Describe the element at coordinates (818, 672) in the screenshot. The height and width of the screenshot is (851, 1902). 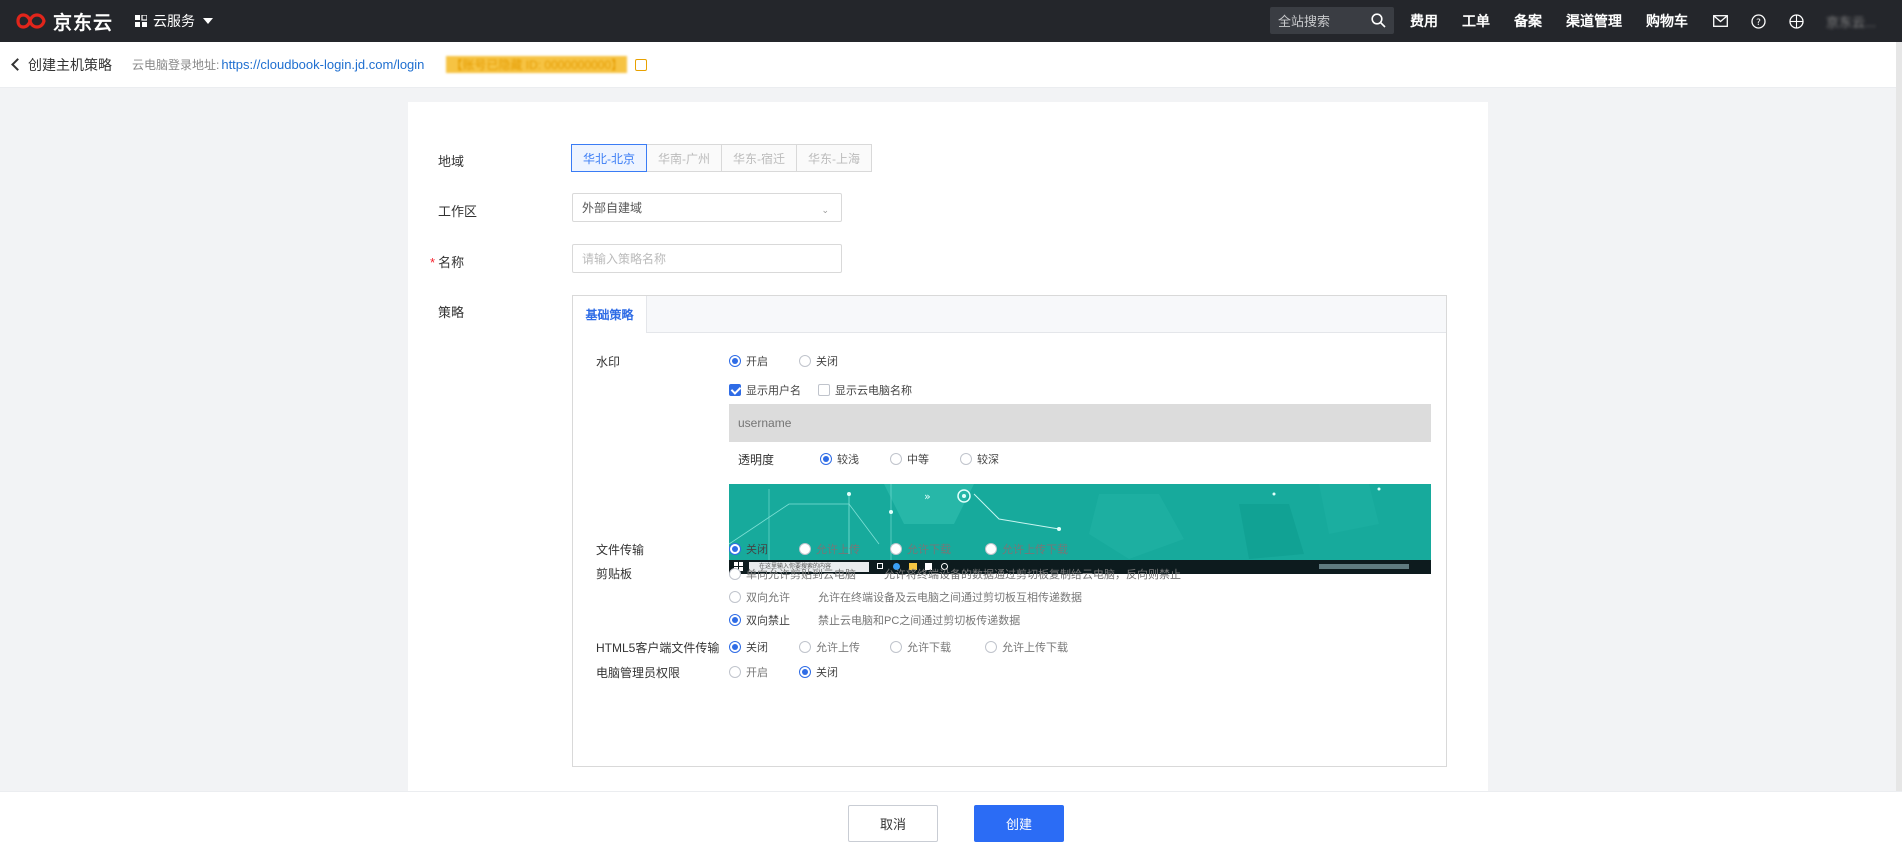
I see `admin-off-radio: 关闭` at that location.